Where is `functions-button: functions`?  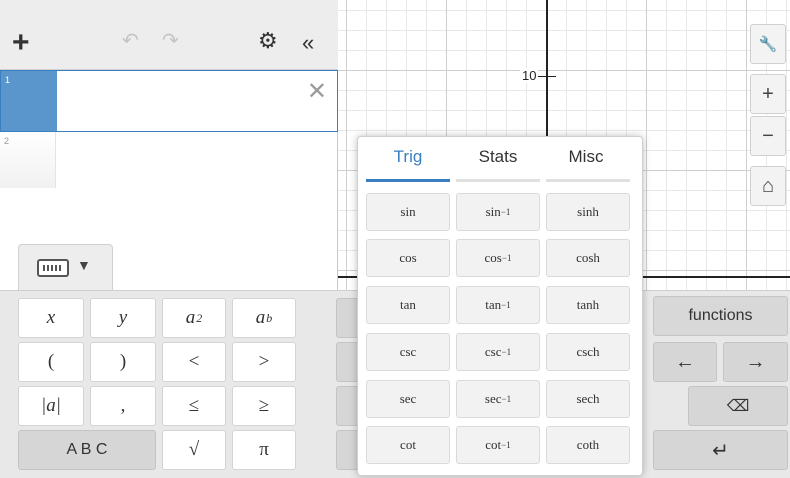 functions-button: functions is located at coordinates (720, 316).